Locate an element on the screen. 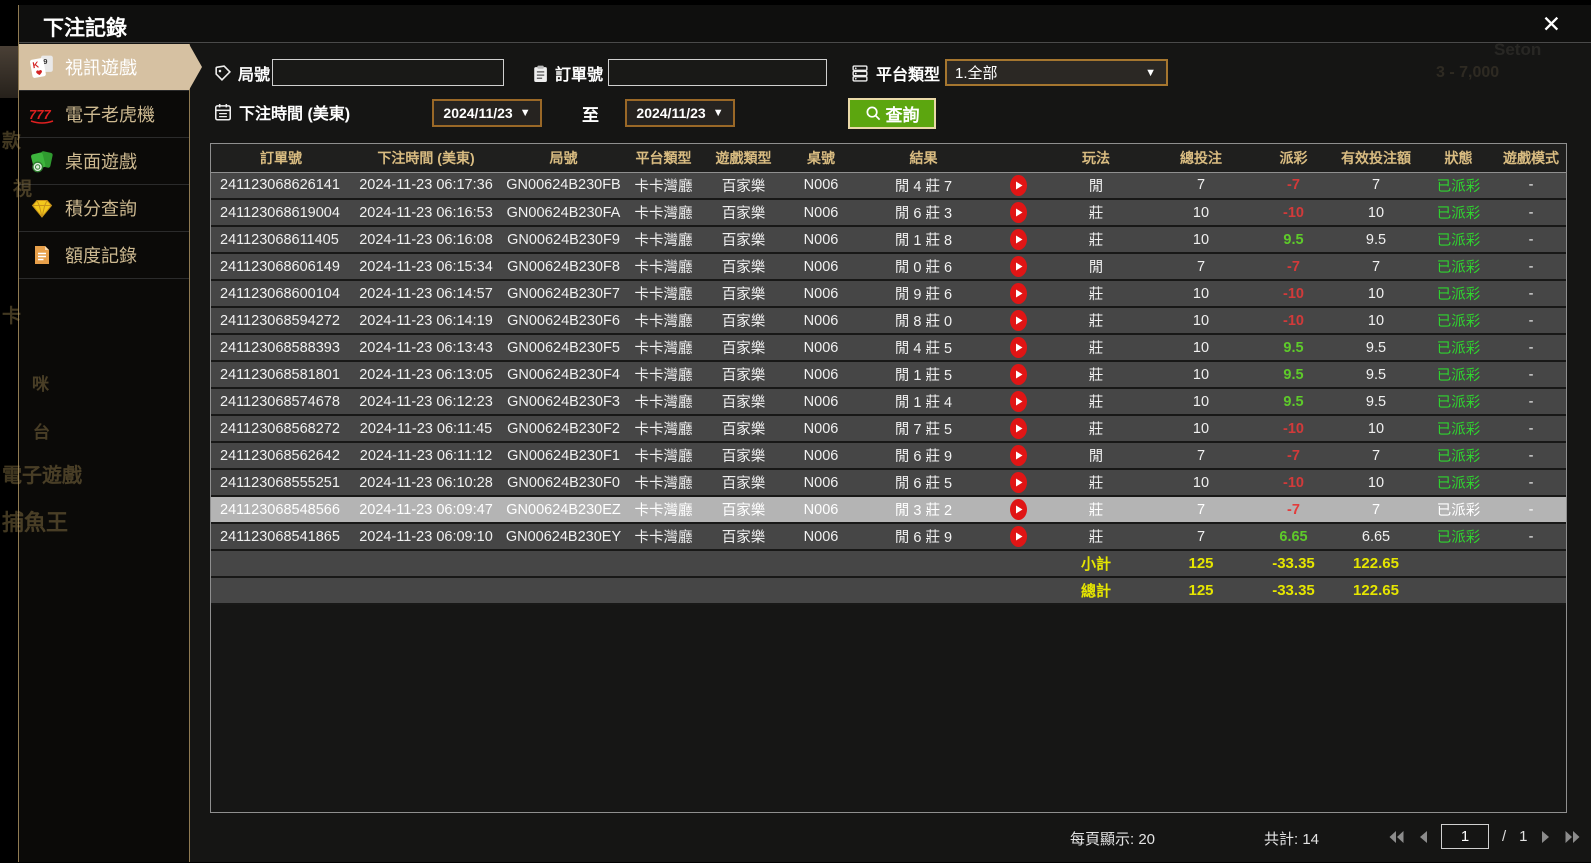 This screenshot has height=863, width=1591. date-from-picker: 2024/11/23 ▼ is located at coordinates (487, 113).